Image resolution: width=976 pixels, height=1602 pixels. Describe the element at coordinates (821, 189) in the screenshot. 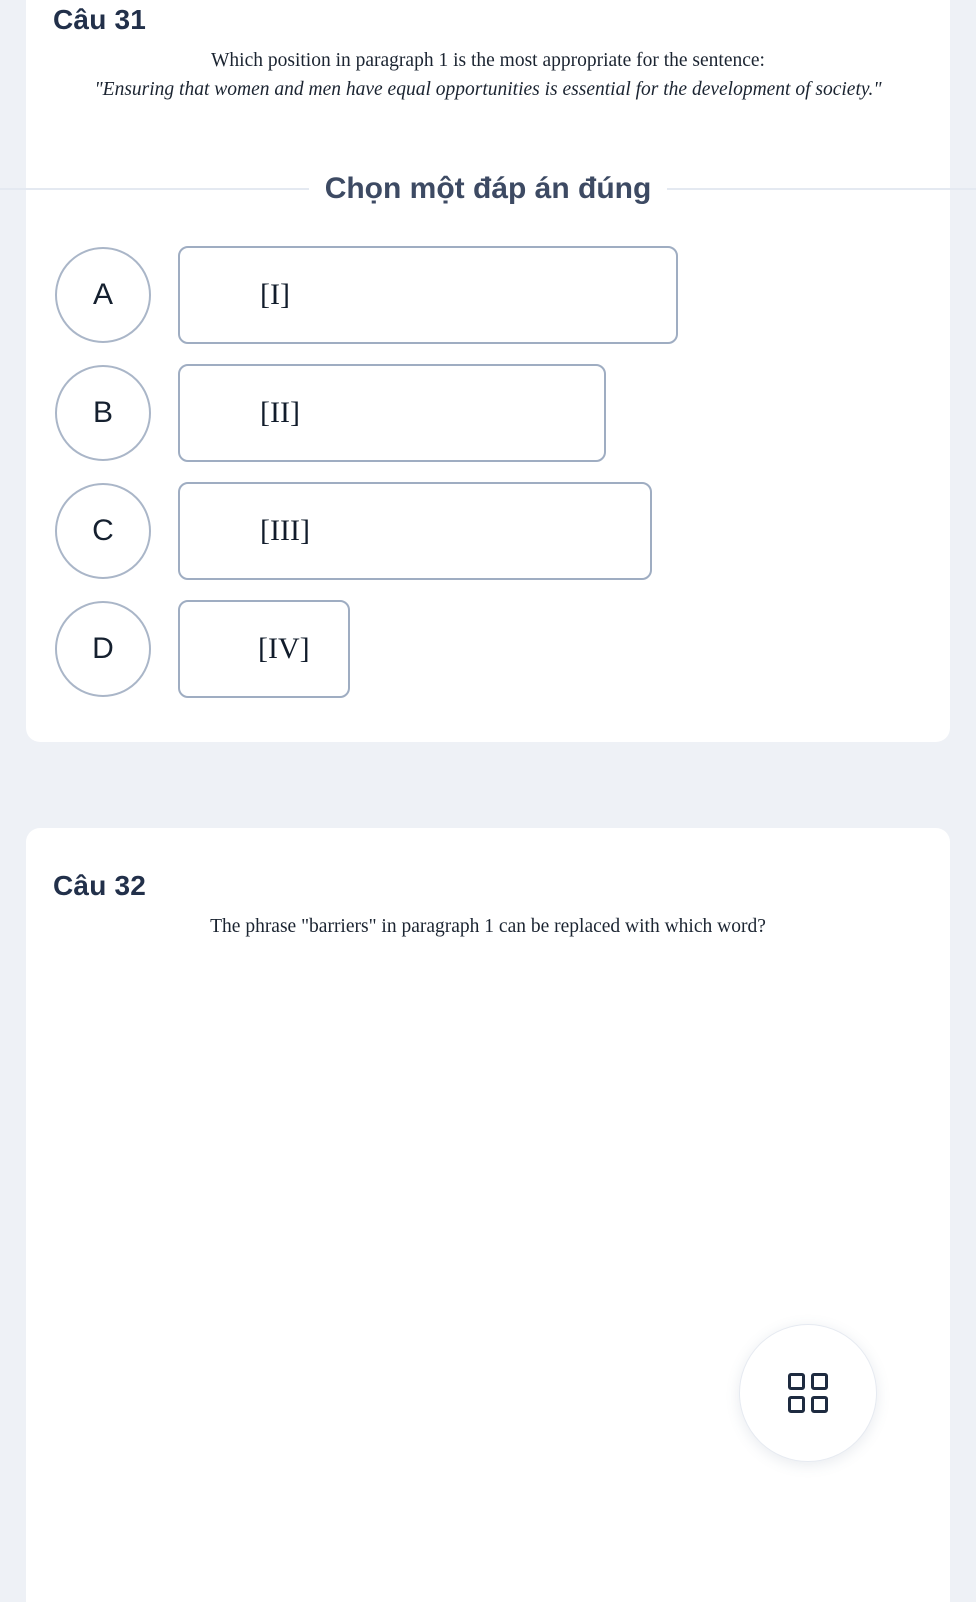

I see `divider-line-right` at that location.